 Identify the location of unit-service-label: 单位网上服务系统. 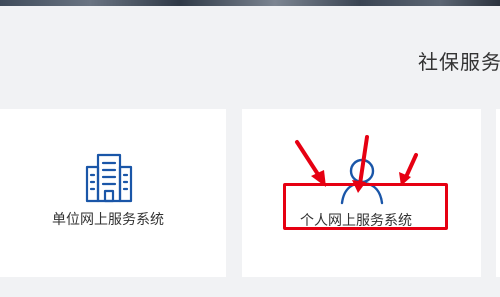
(108, 220).